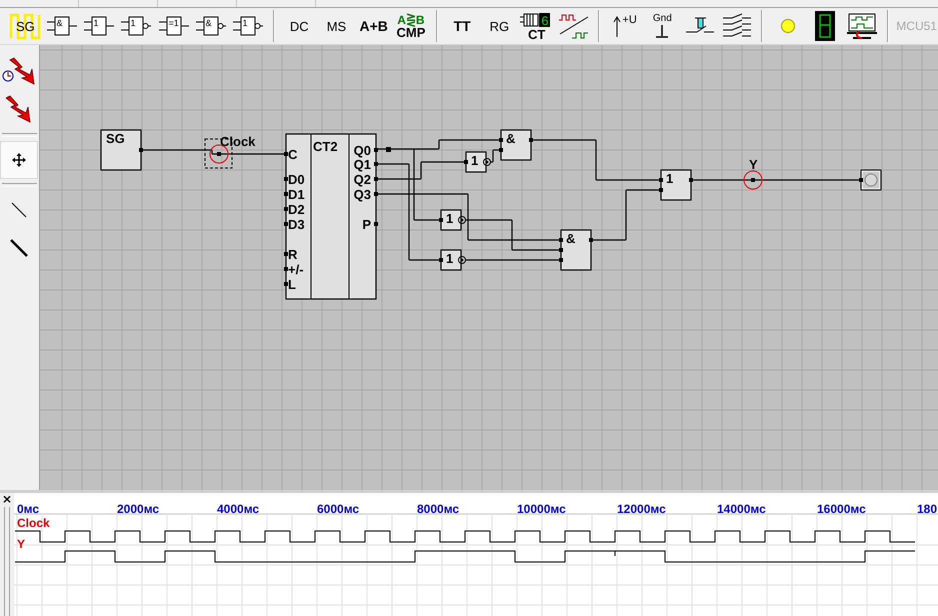  What do you see at coordinates (541, 509) in the screenshot?
I see `time-tick-label: 10000мс` at bounding box center [541, 509].